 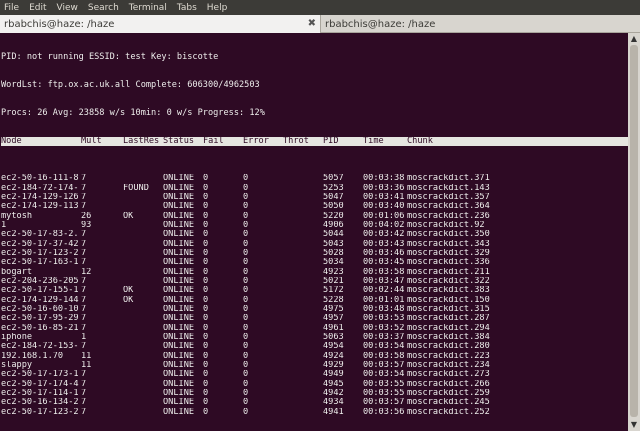 I want to click on menu-item-view: View, so click(x=67, y=8).